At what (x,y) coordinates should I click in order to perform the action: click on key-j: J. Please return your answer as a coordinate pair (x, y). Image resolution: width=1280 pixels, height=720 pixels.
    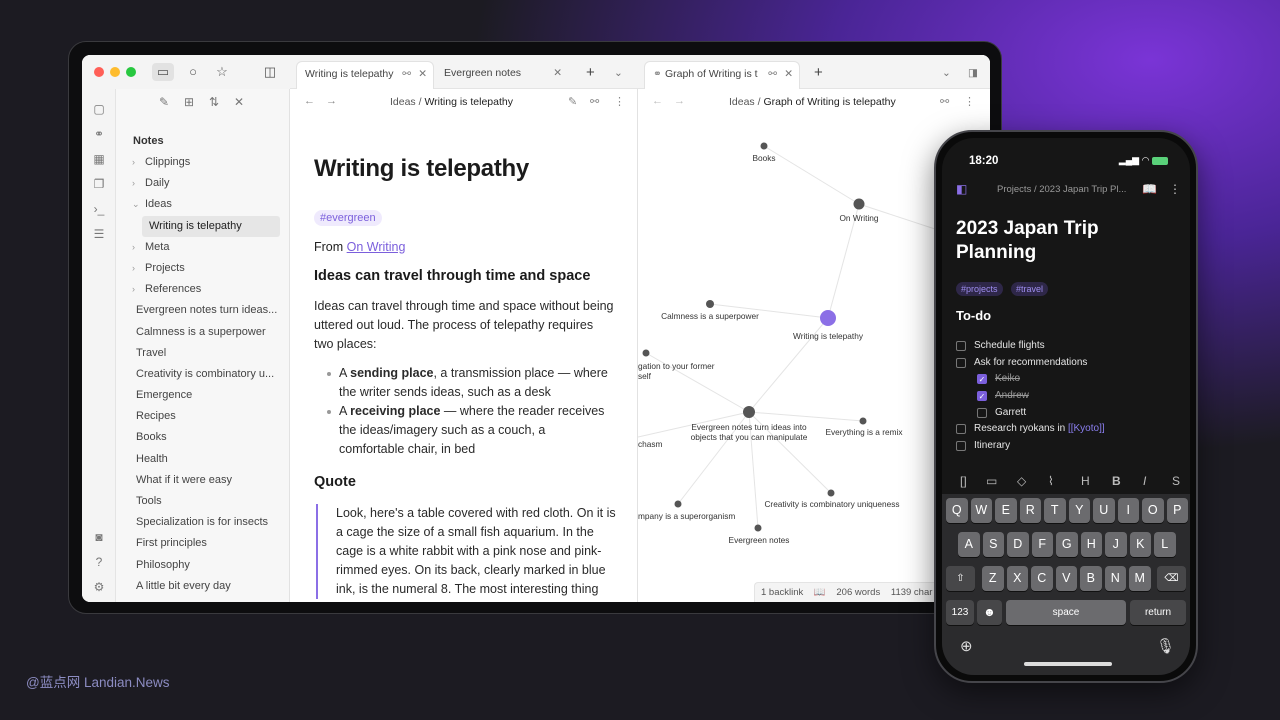
    Looking at the image, I should click on (1116, 544).